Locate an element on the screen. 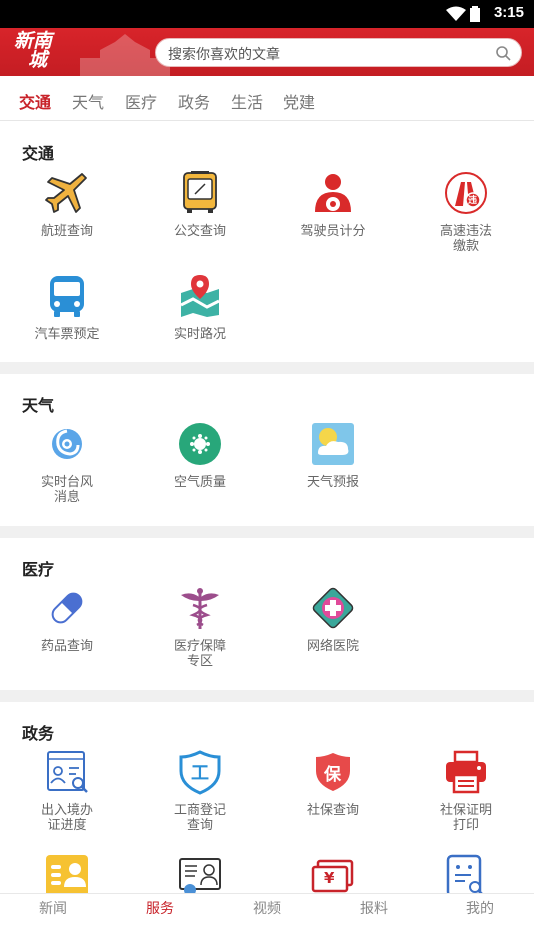  service-traffic-status: 实时路况 is located at coordinates (200, 307).